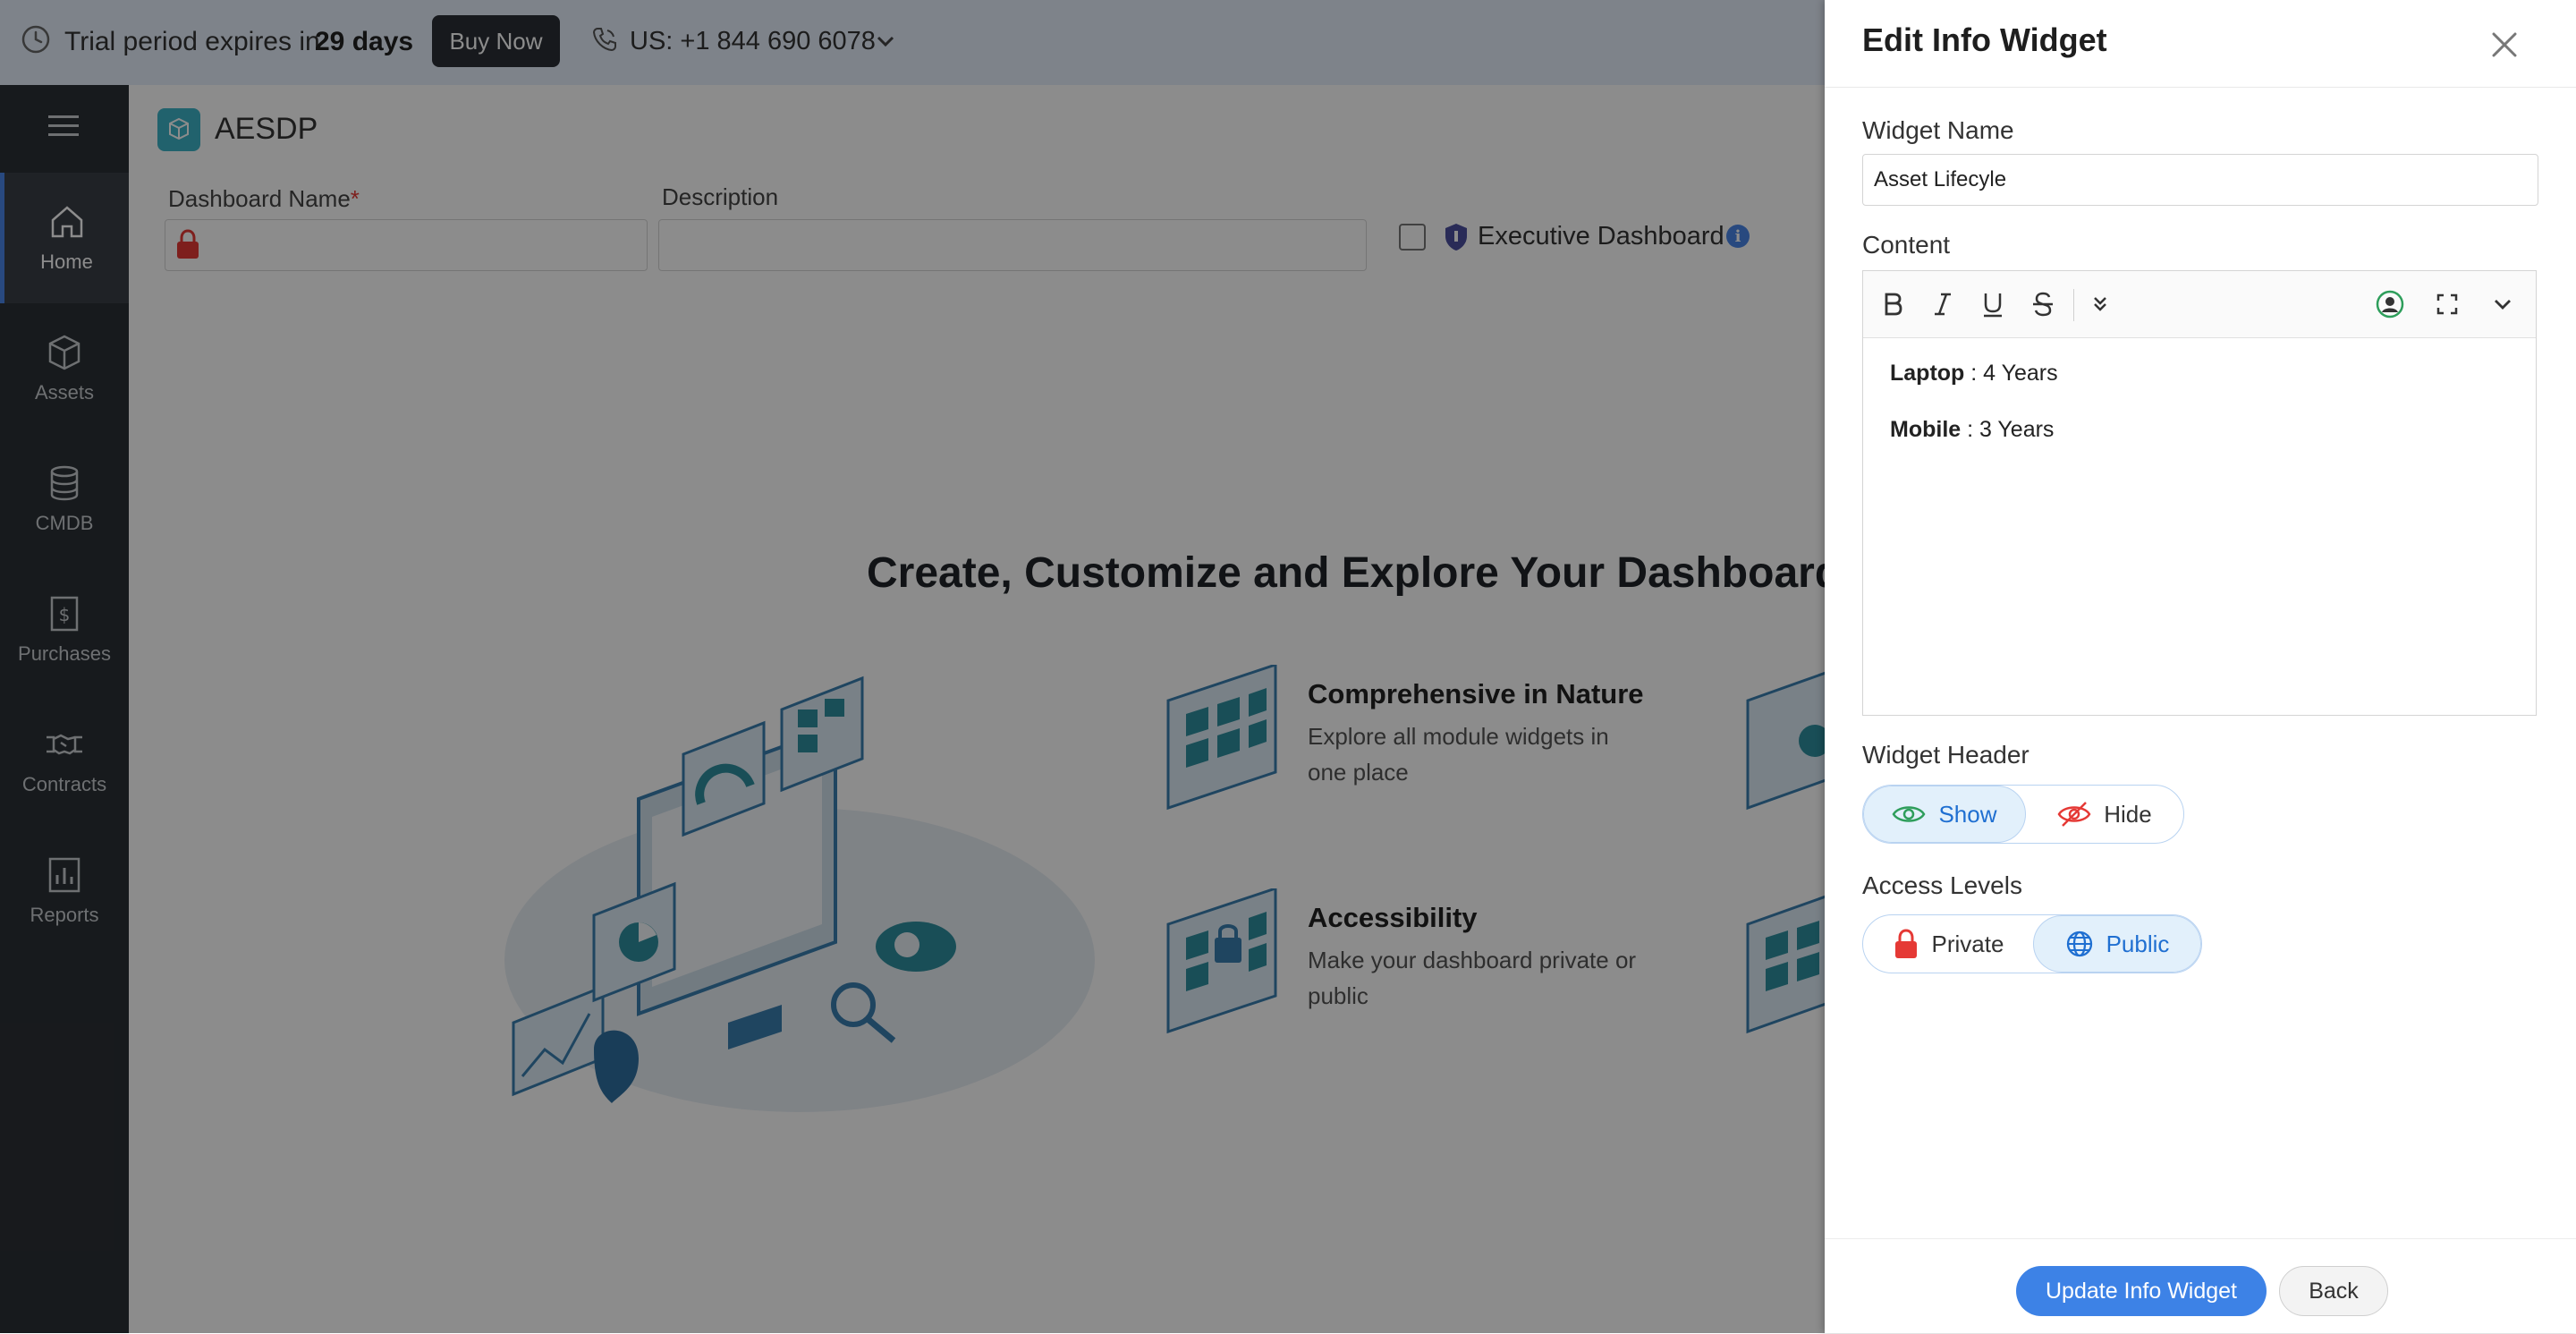 The width and height of the screenshot is (2576, 1334). I want to click on italic-button, so click(1943, 304).